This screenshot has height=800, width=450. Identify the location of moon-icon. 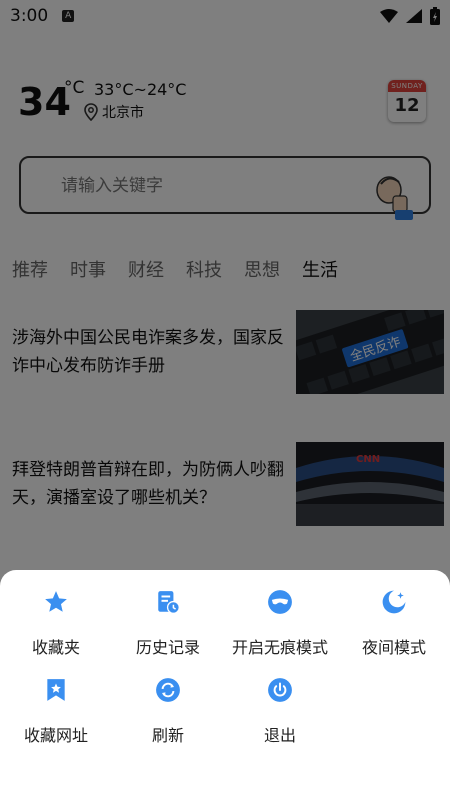
(394, 602).